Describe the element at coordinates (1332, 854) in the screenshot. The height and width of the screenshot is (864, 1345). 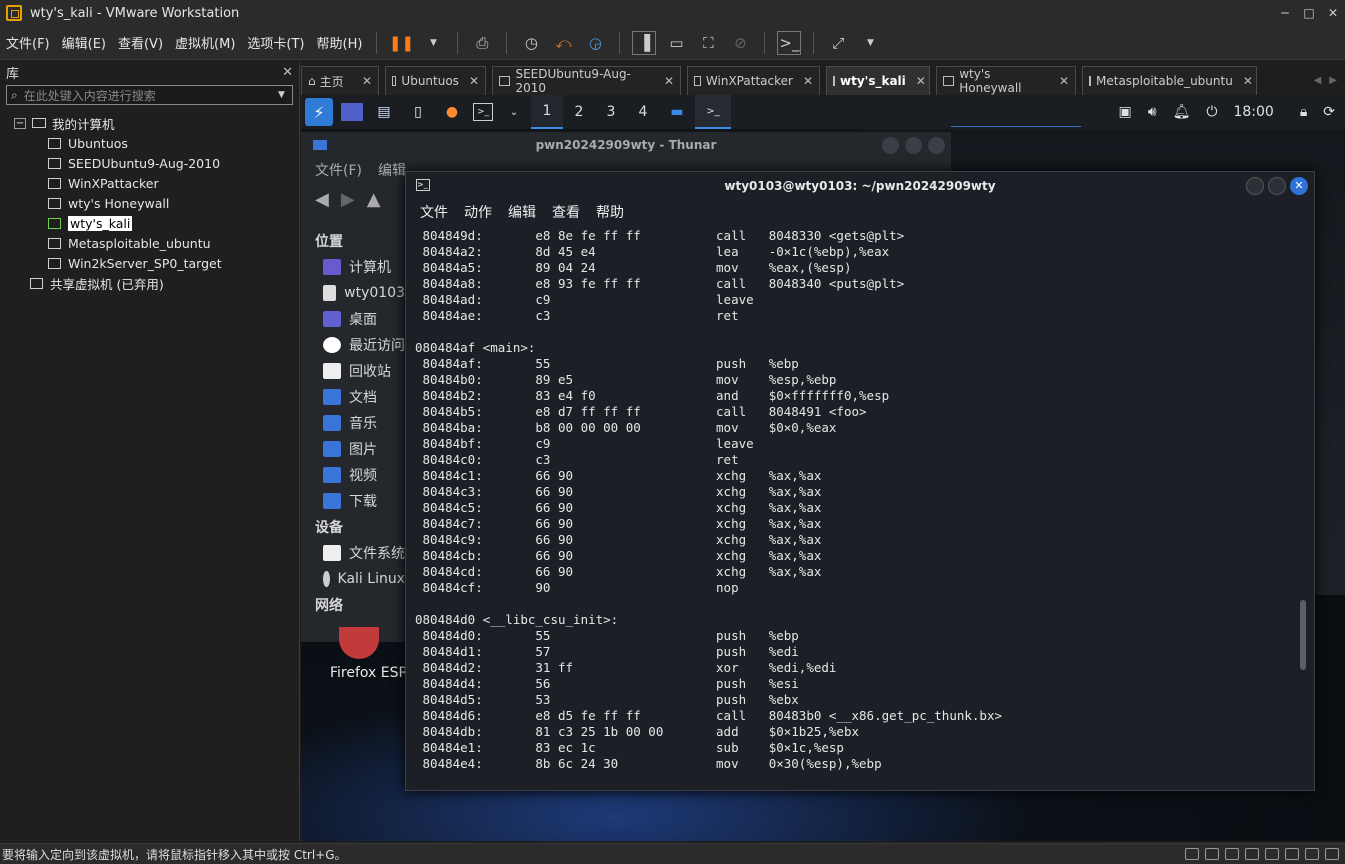
I see `message-icon` at that location.